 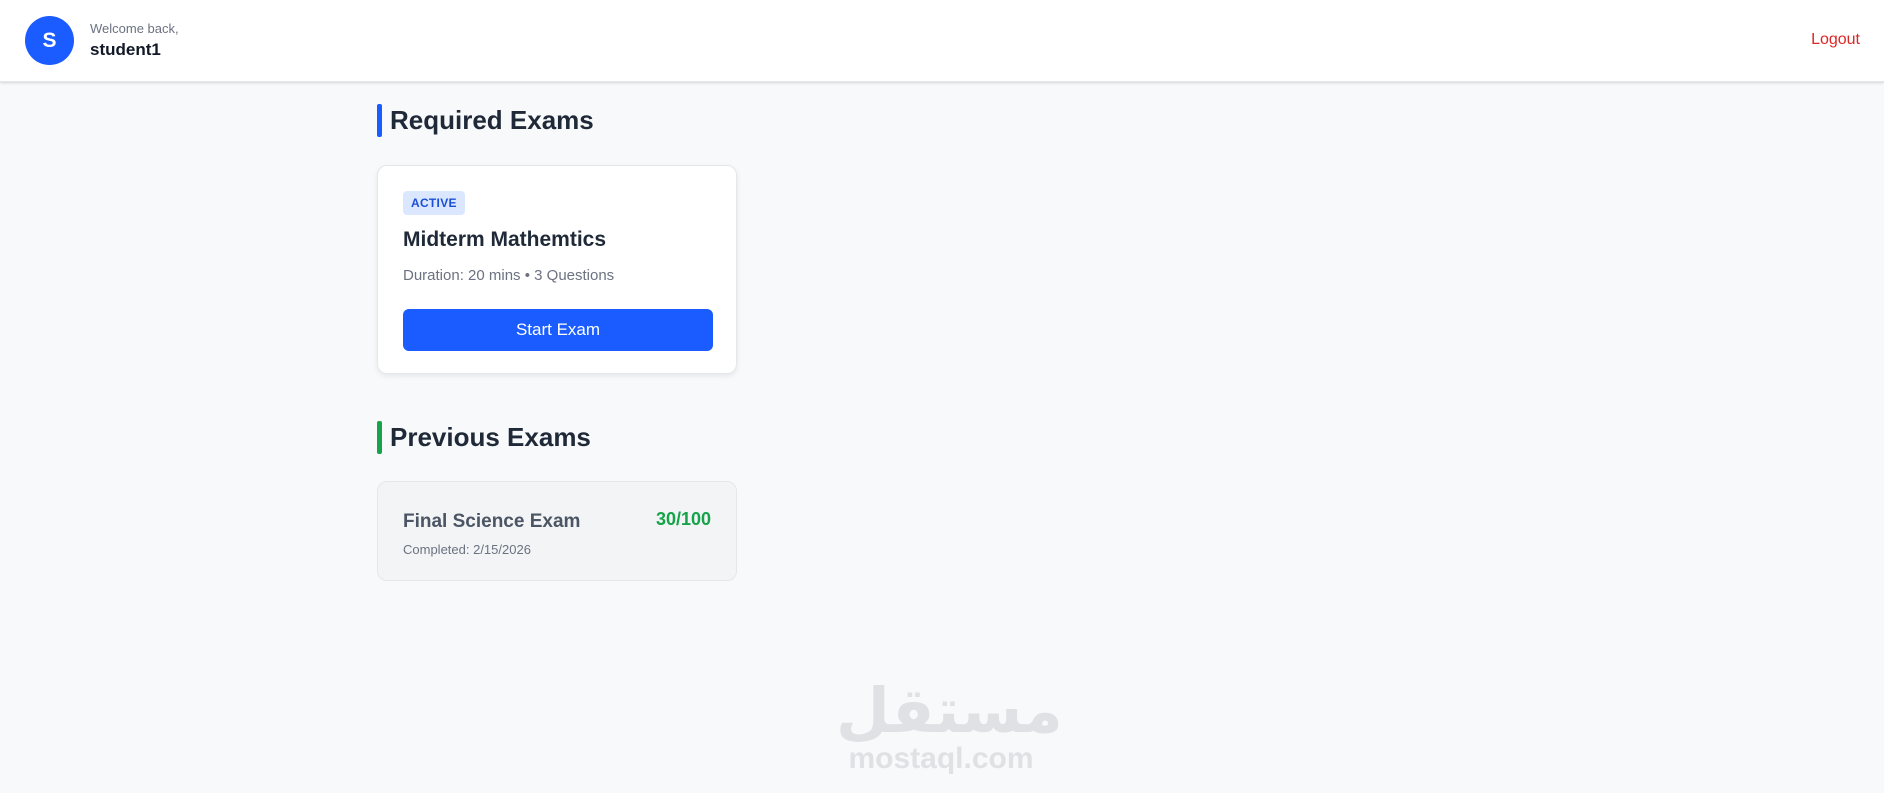 What do you see at coordinates (492, 120) in the screenshot?
I see `required-exams-title: Required Exams` at bounding box center [492, 120].